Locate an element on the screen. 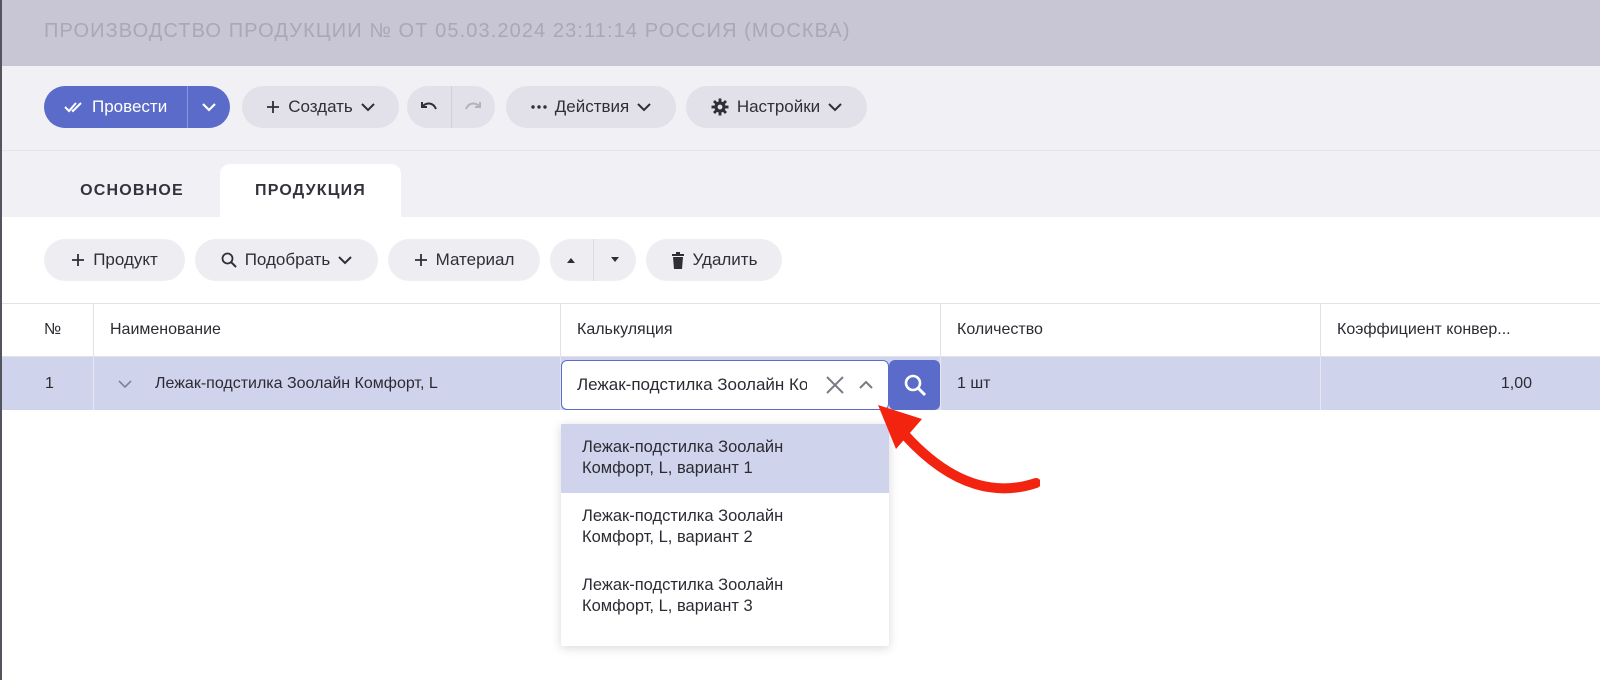 The width and height of the screenshot is (1600, 680). column-header-calculation: Калькуляция is located at coordinates (624, 330).